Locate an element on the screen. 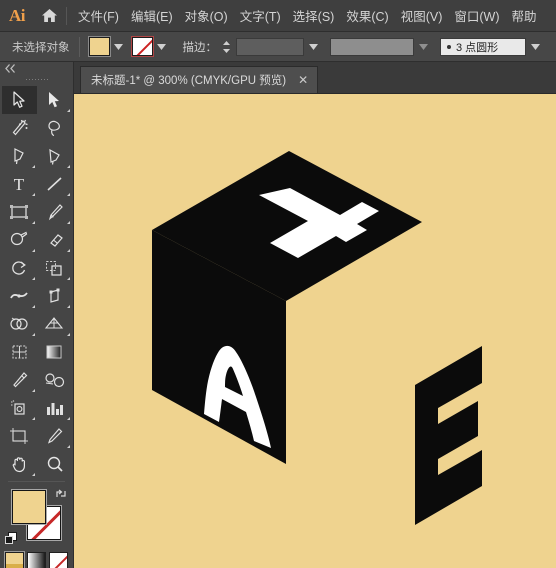 The width and height of the screenshot is (556, 568). stroke-weight-input is located at coordinates (270, 46).